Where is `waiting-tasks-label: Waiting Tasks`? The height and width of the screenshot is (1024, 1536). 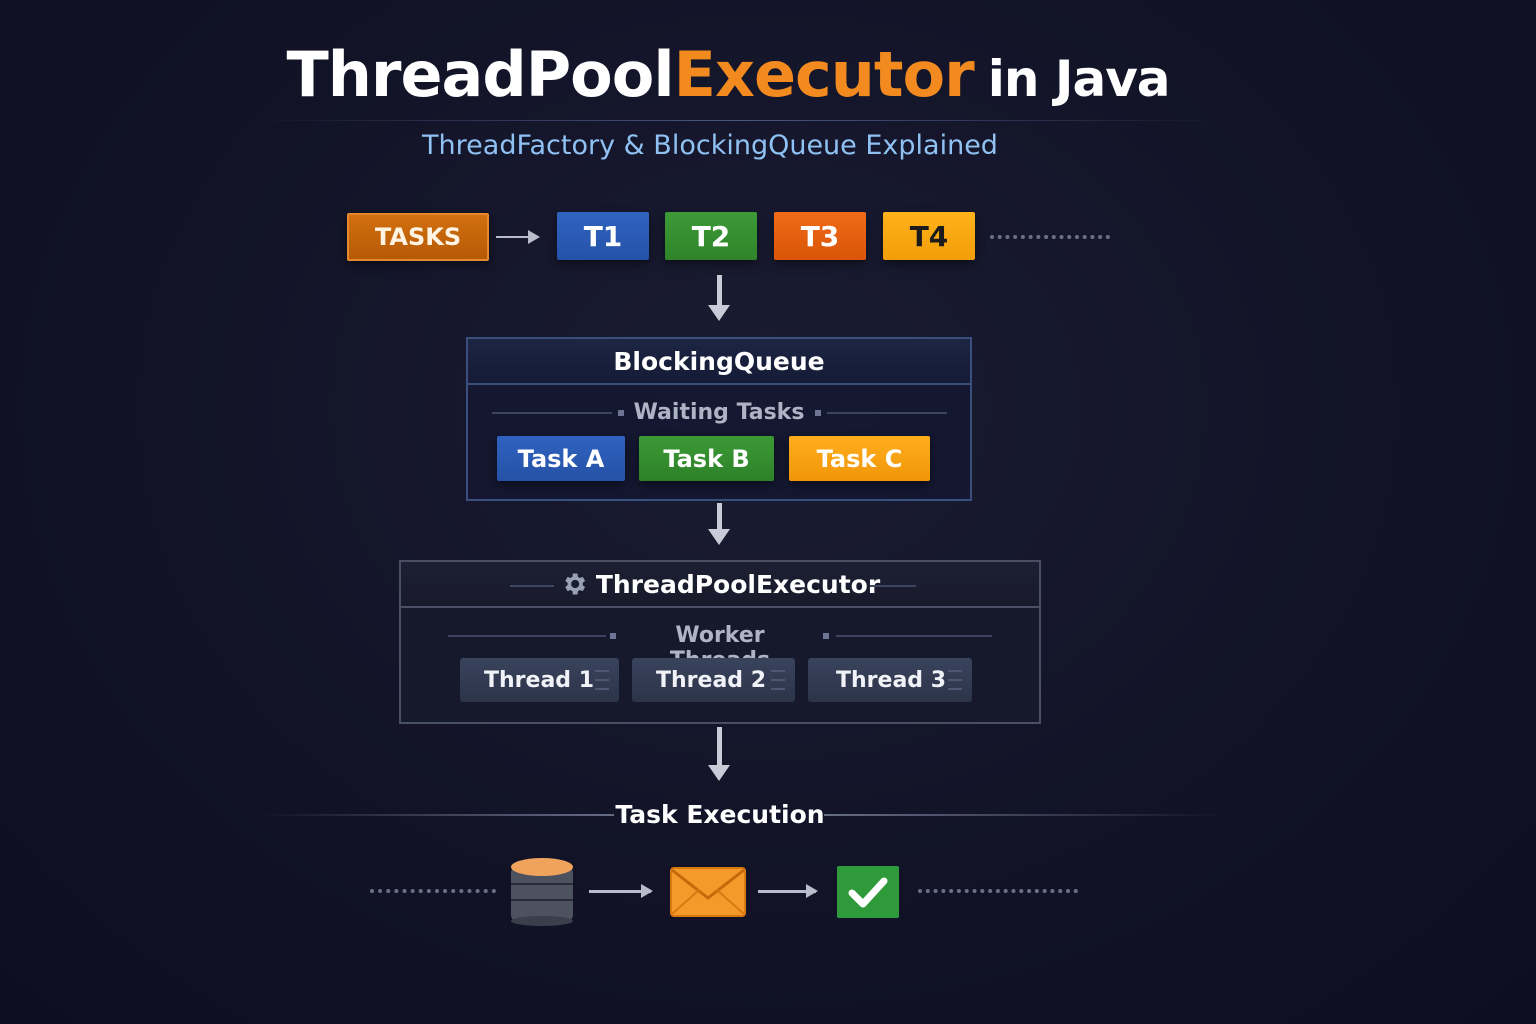
waiting-tasks-label: Waiting Tasks is located at coordinates (719, 412).